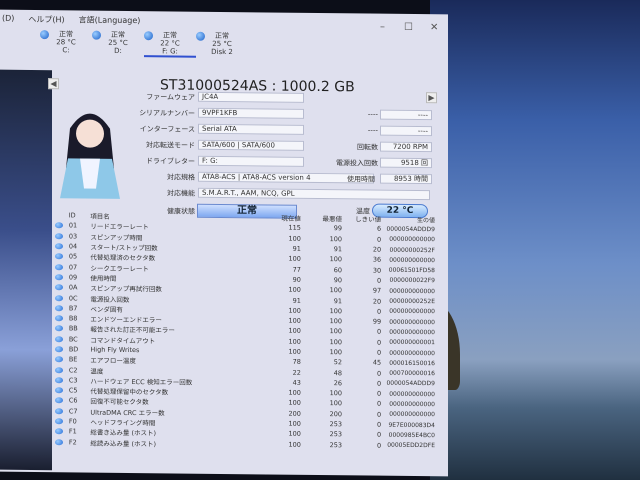 The height and width of the screenshot is (480, 640). I want to click on firmware-value: JC4A, so click(251, 97).